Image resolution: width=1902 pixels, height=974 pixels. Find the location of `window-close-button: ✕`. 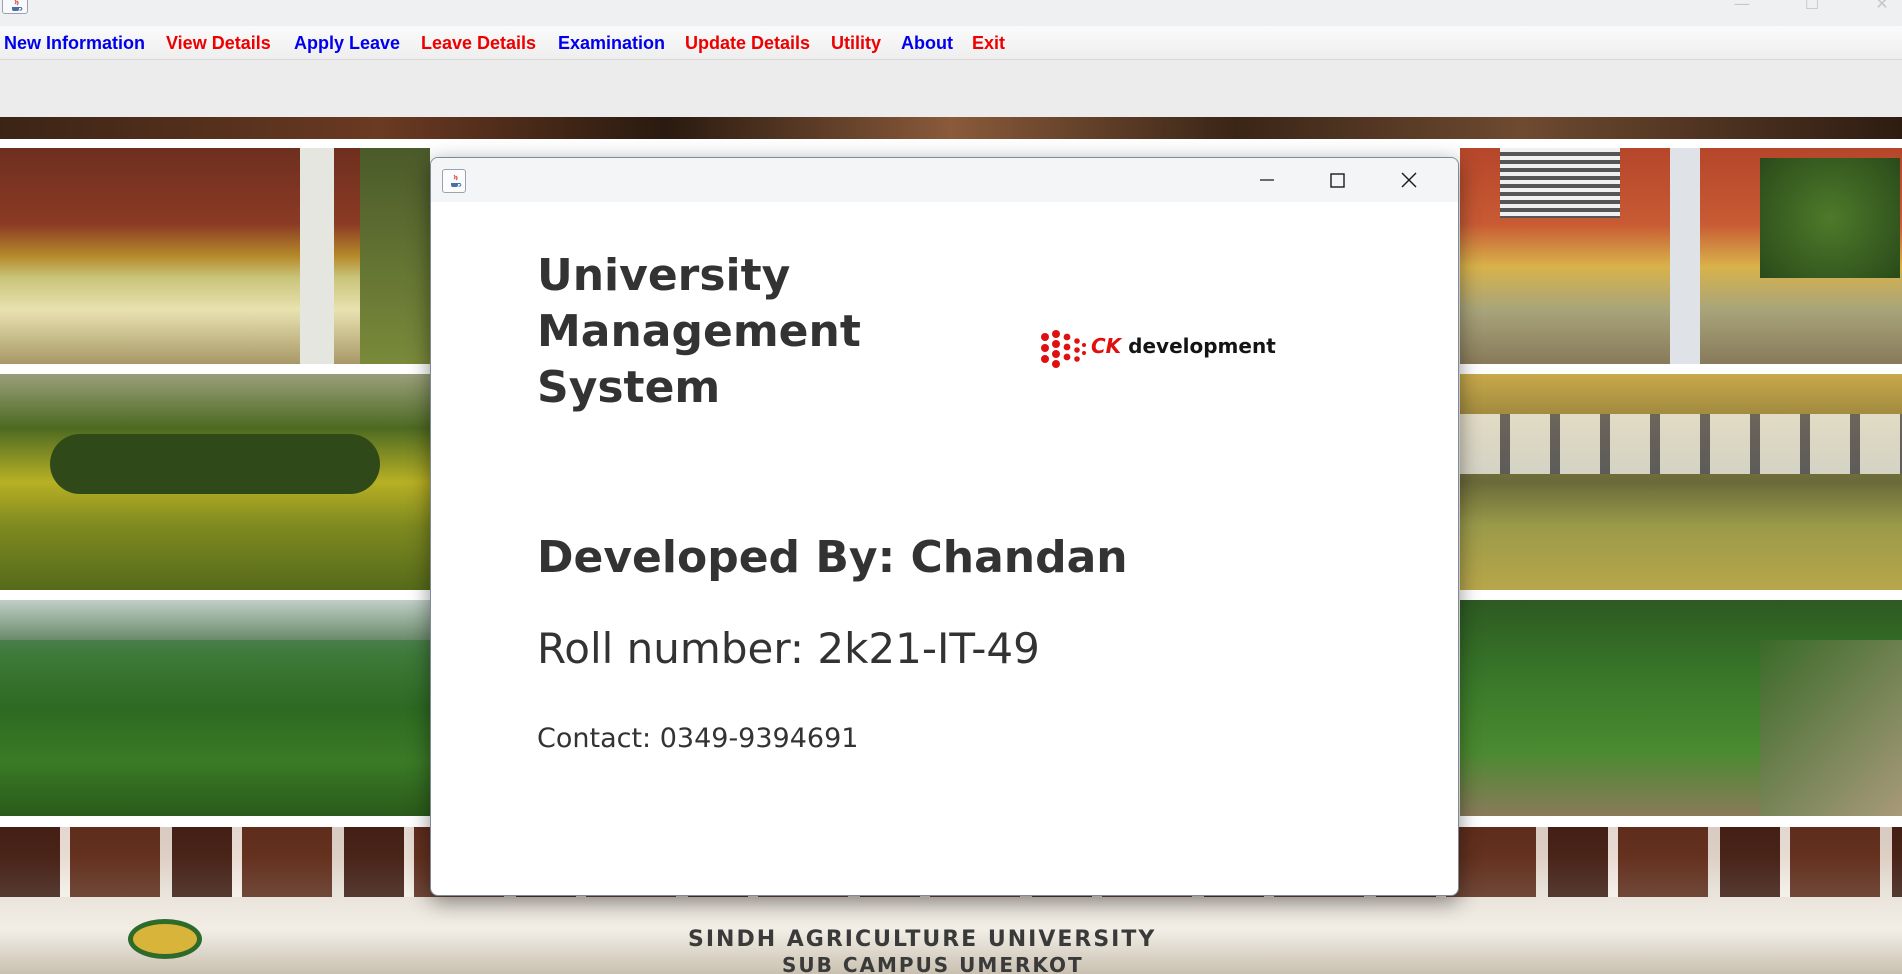

window-close-button: ✕ is located at coordinates (1882, 7).